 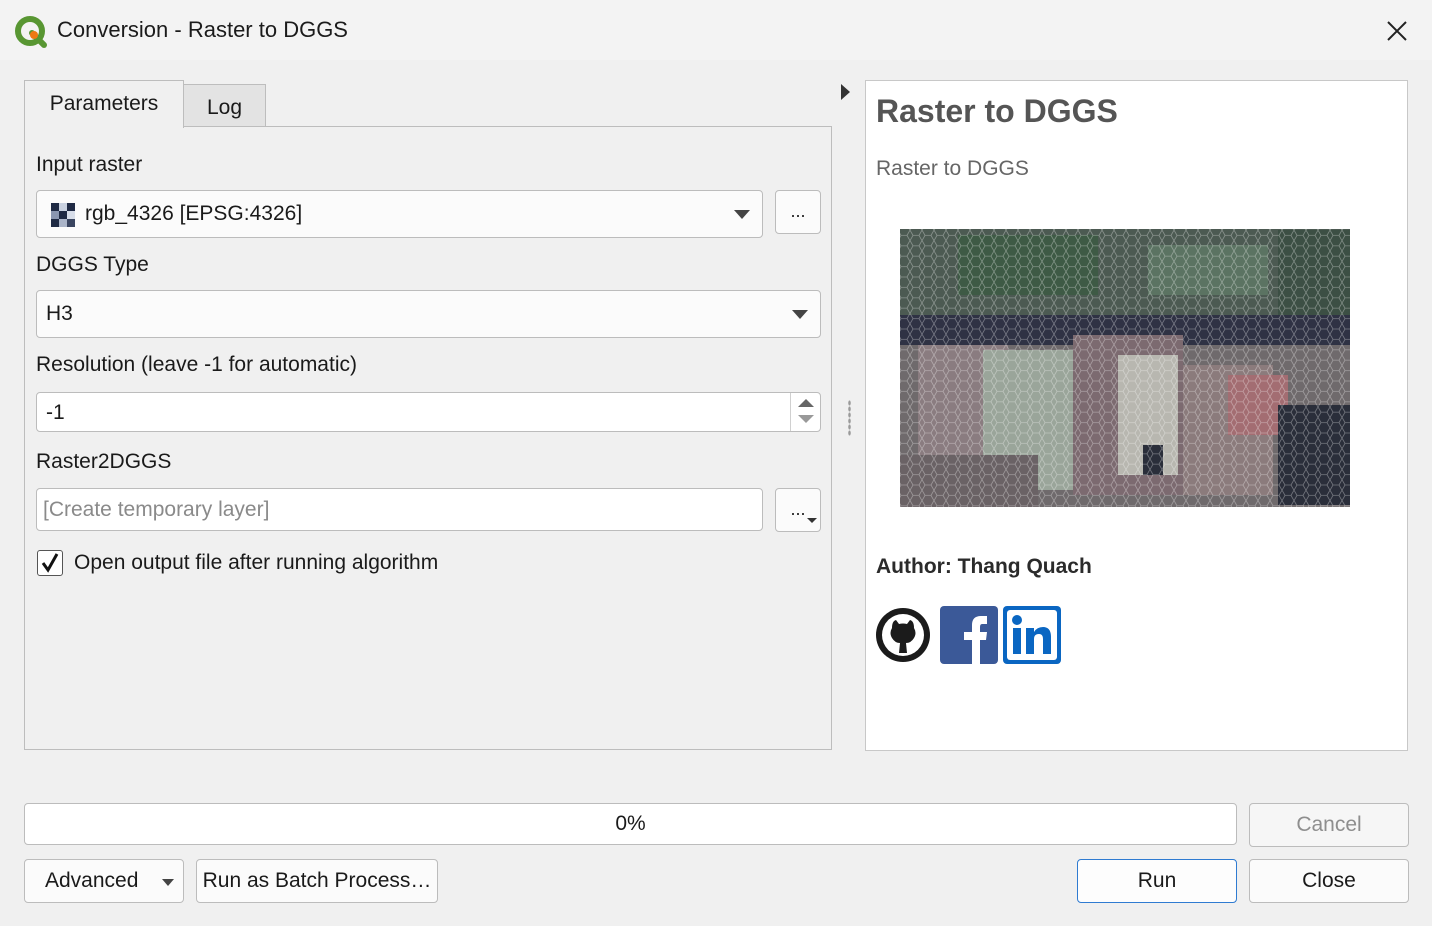 I want to click on checkmark-icon, so click(x=50, y=563).